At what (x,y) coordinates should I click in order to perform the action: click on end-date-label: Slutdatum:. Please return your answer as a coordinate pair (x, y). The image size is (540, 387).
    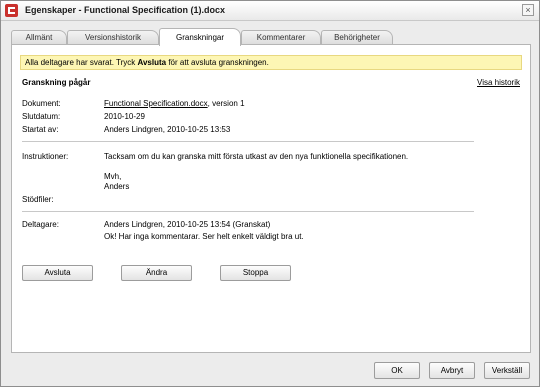
    Looking at the image, I should click on (41, 116).